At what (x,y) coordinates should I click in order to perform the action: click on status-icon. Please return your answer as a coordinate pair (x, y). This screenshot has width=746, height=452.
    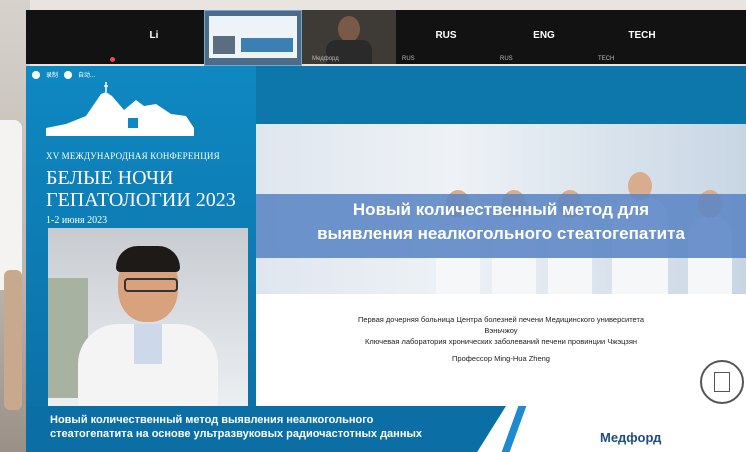
    Looking at the image, I should click on (68, 74).